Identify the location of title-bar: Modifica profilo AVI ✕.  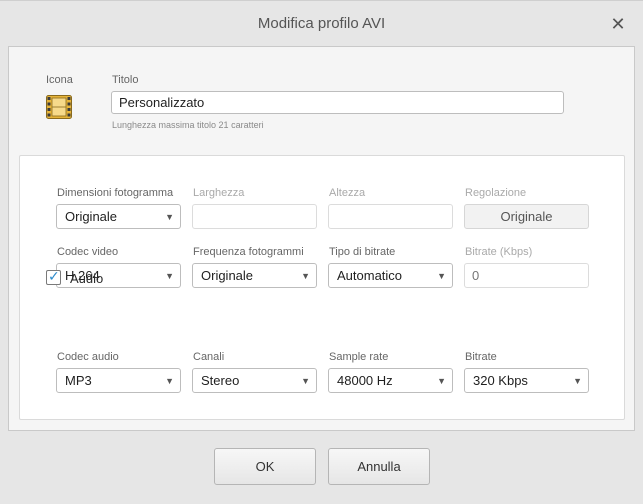
(321, 23).